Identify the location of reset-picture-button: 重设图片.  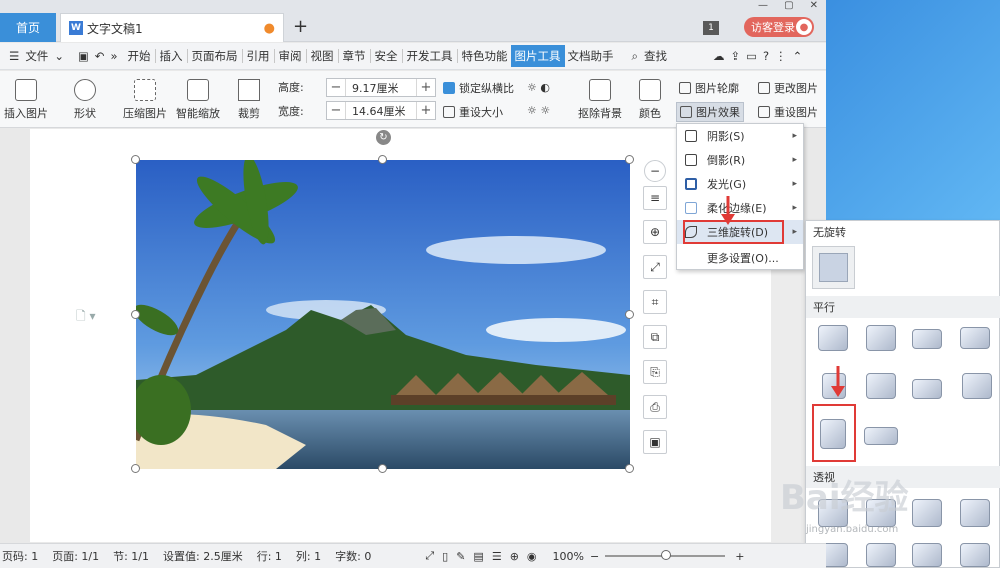
(788, 112).